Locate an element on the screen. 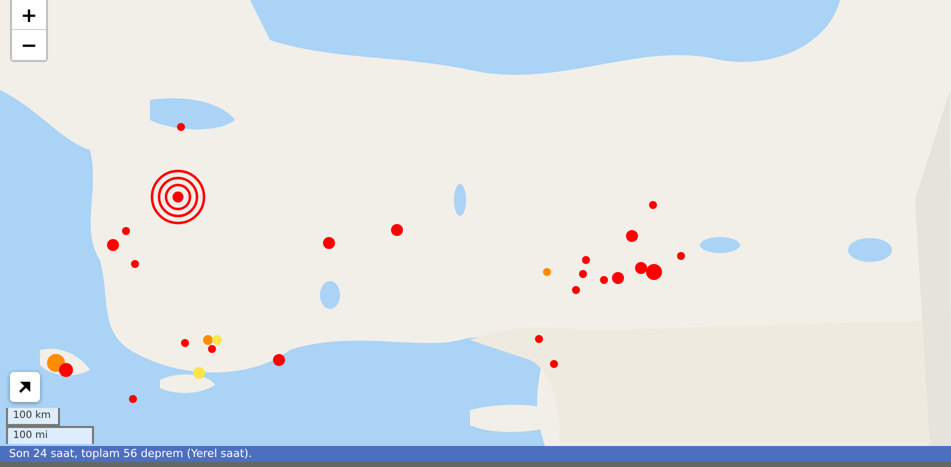 This screenshot has width=951, height=467. fullscreen-button is located at coordinates (25, 387).